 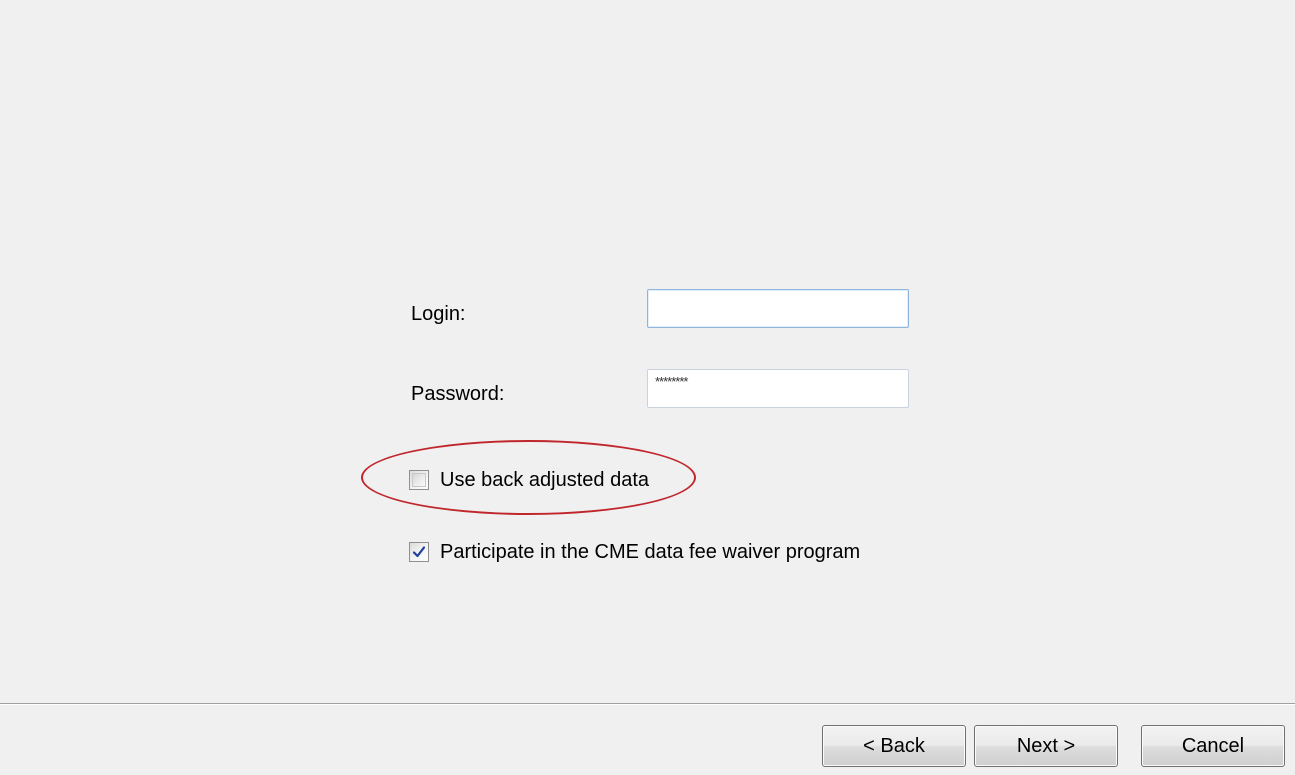 I want to click on password-label: Password:, so click(x=458, y=394).